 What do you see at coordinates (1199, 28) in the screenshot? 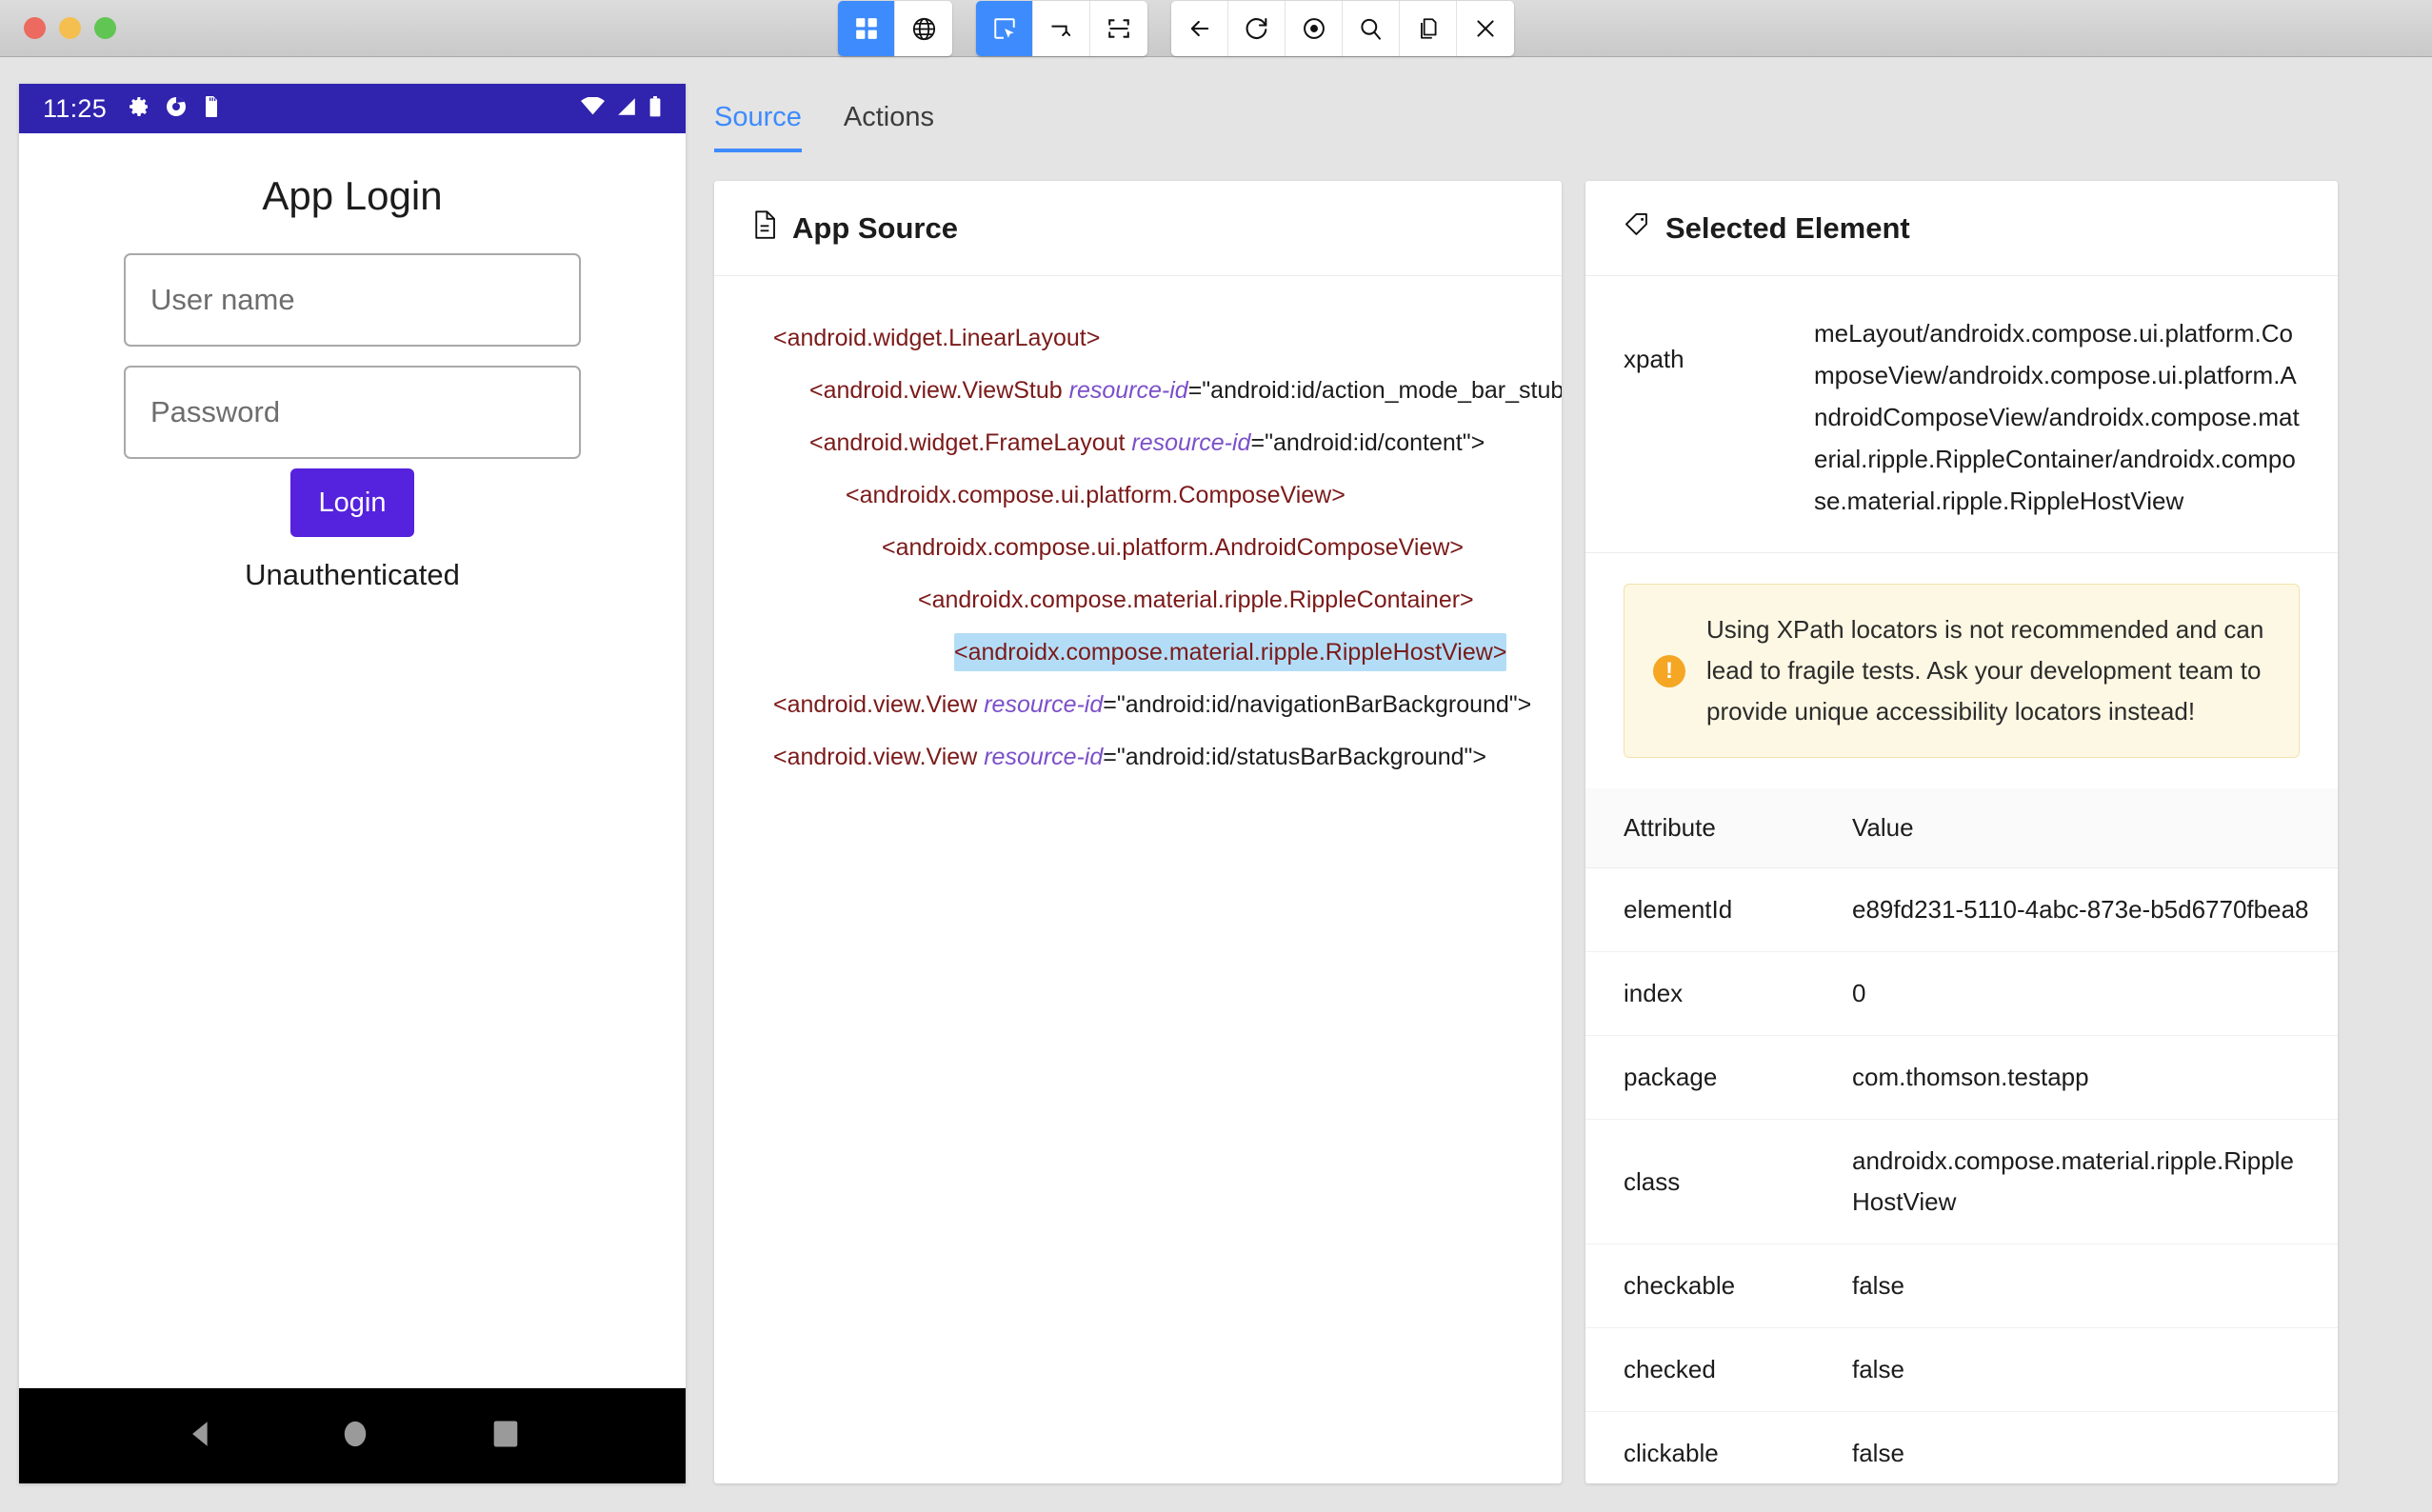
I see `back-arrow-icon` at bounding box center [1199, 28].